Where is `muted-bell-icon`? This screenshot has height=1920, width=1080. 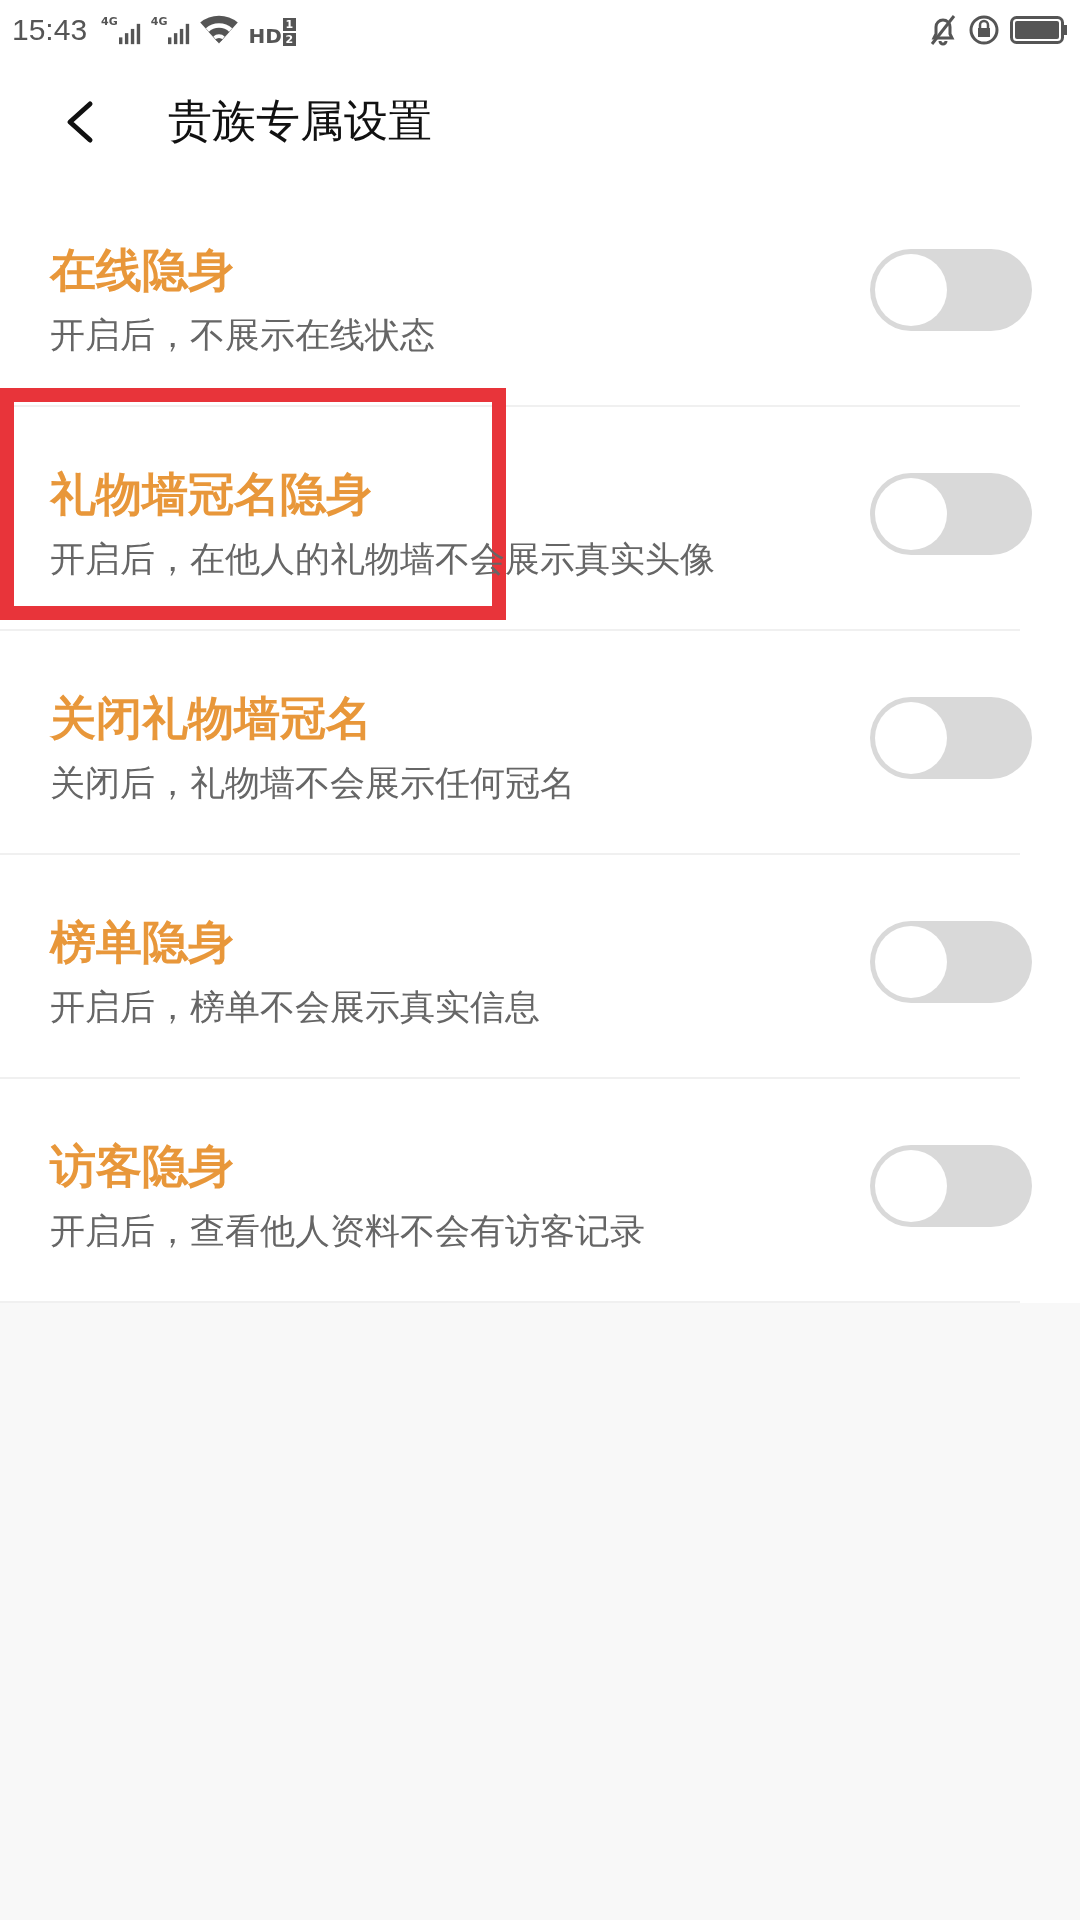 muted-bell-icon is located at coordinates (943, 30).